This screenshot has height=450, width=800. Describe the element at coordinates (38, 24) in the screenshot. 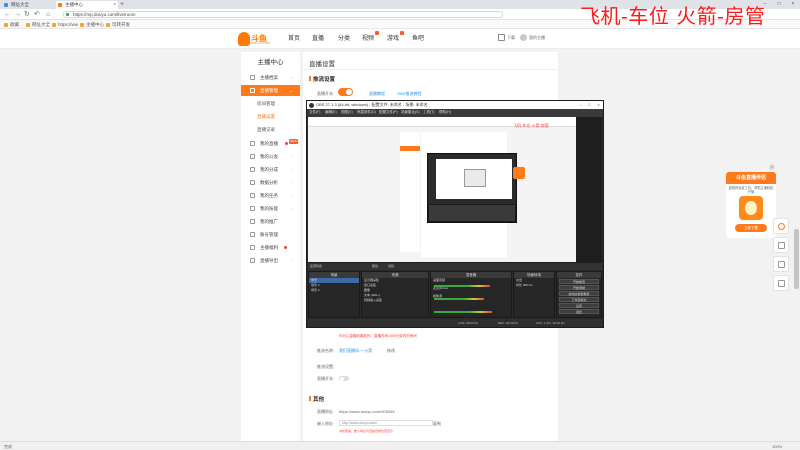

I see `bookmark-item: 网址大全` at that location.